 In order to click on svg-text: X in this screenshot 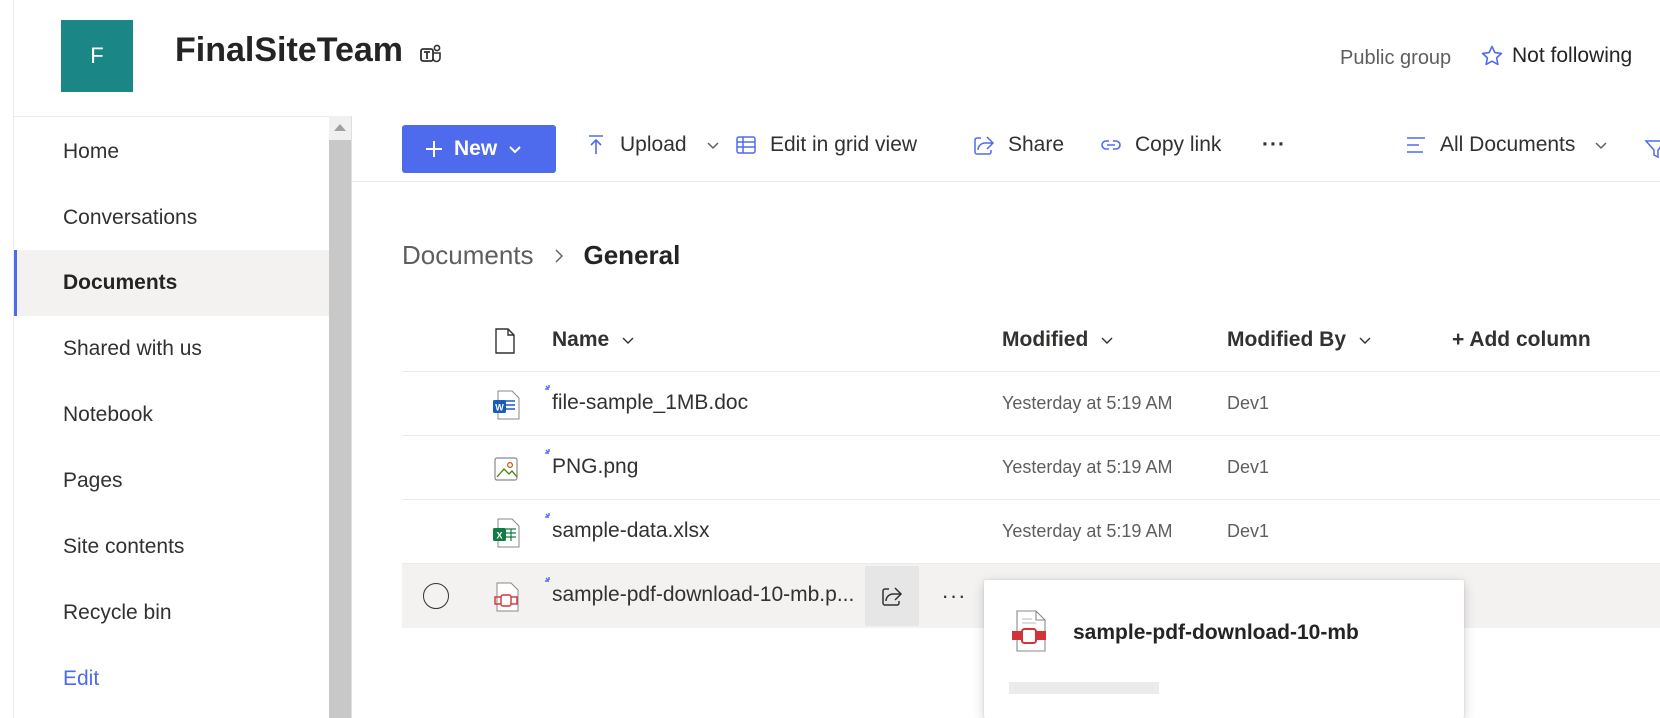, I will do `click(499, 536)`.